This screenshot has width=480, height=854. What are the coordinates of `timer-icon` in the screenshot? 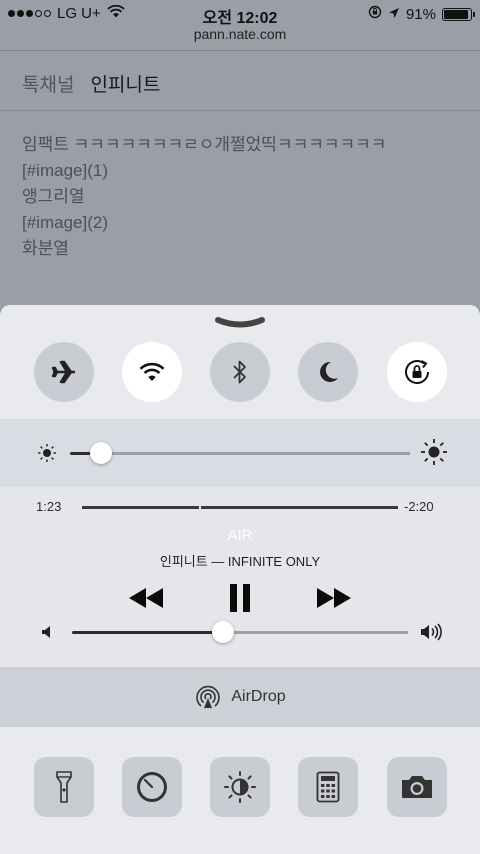 It's located at (152, 787).